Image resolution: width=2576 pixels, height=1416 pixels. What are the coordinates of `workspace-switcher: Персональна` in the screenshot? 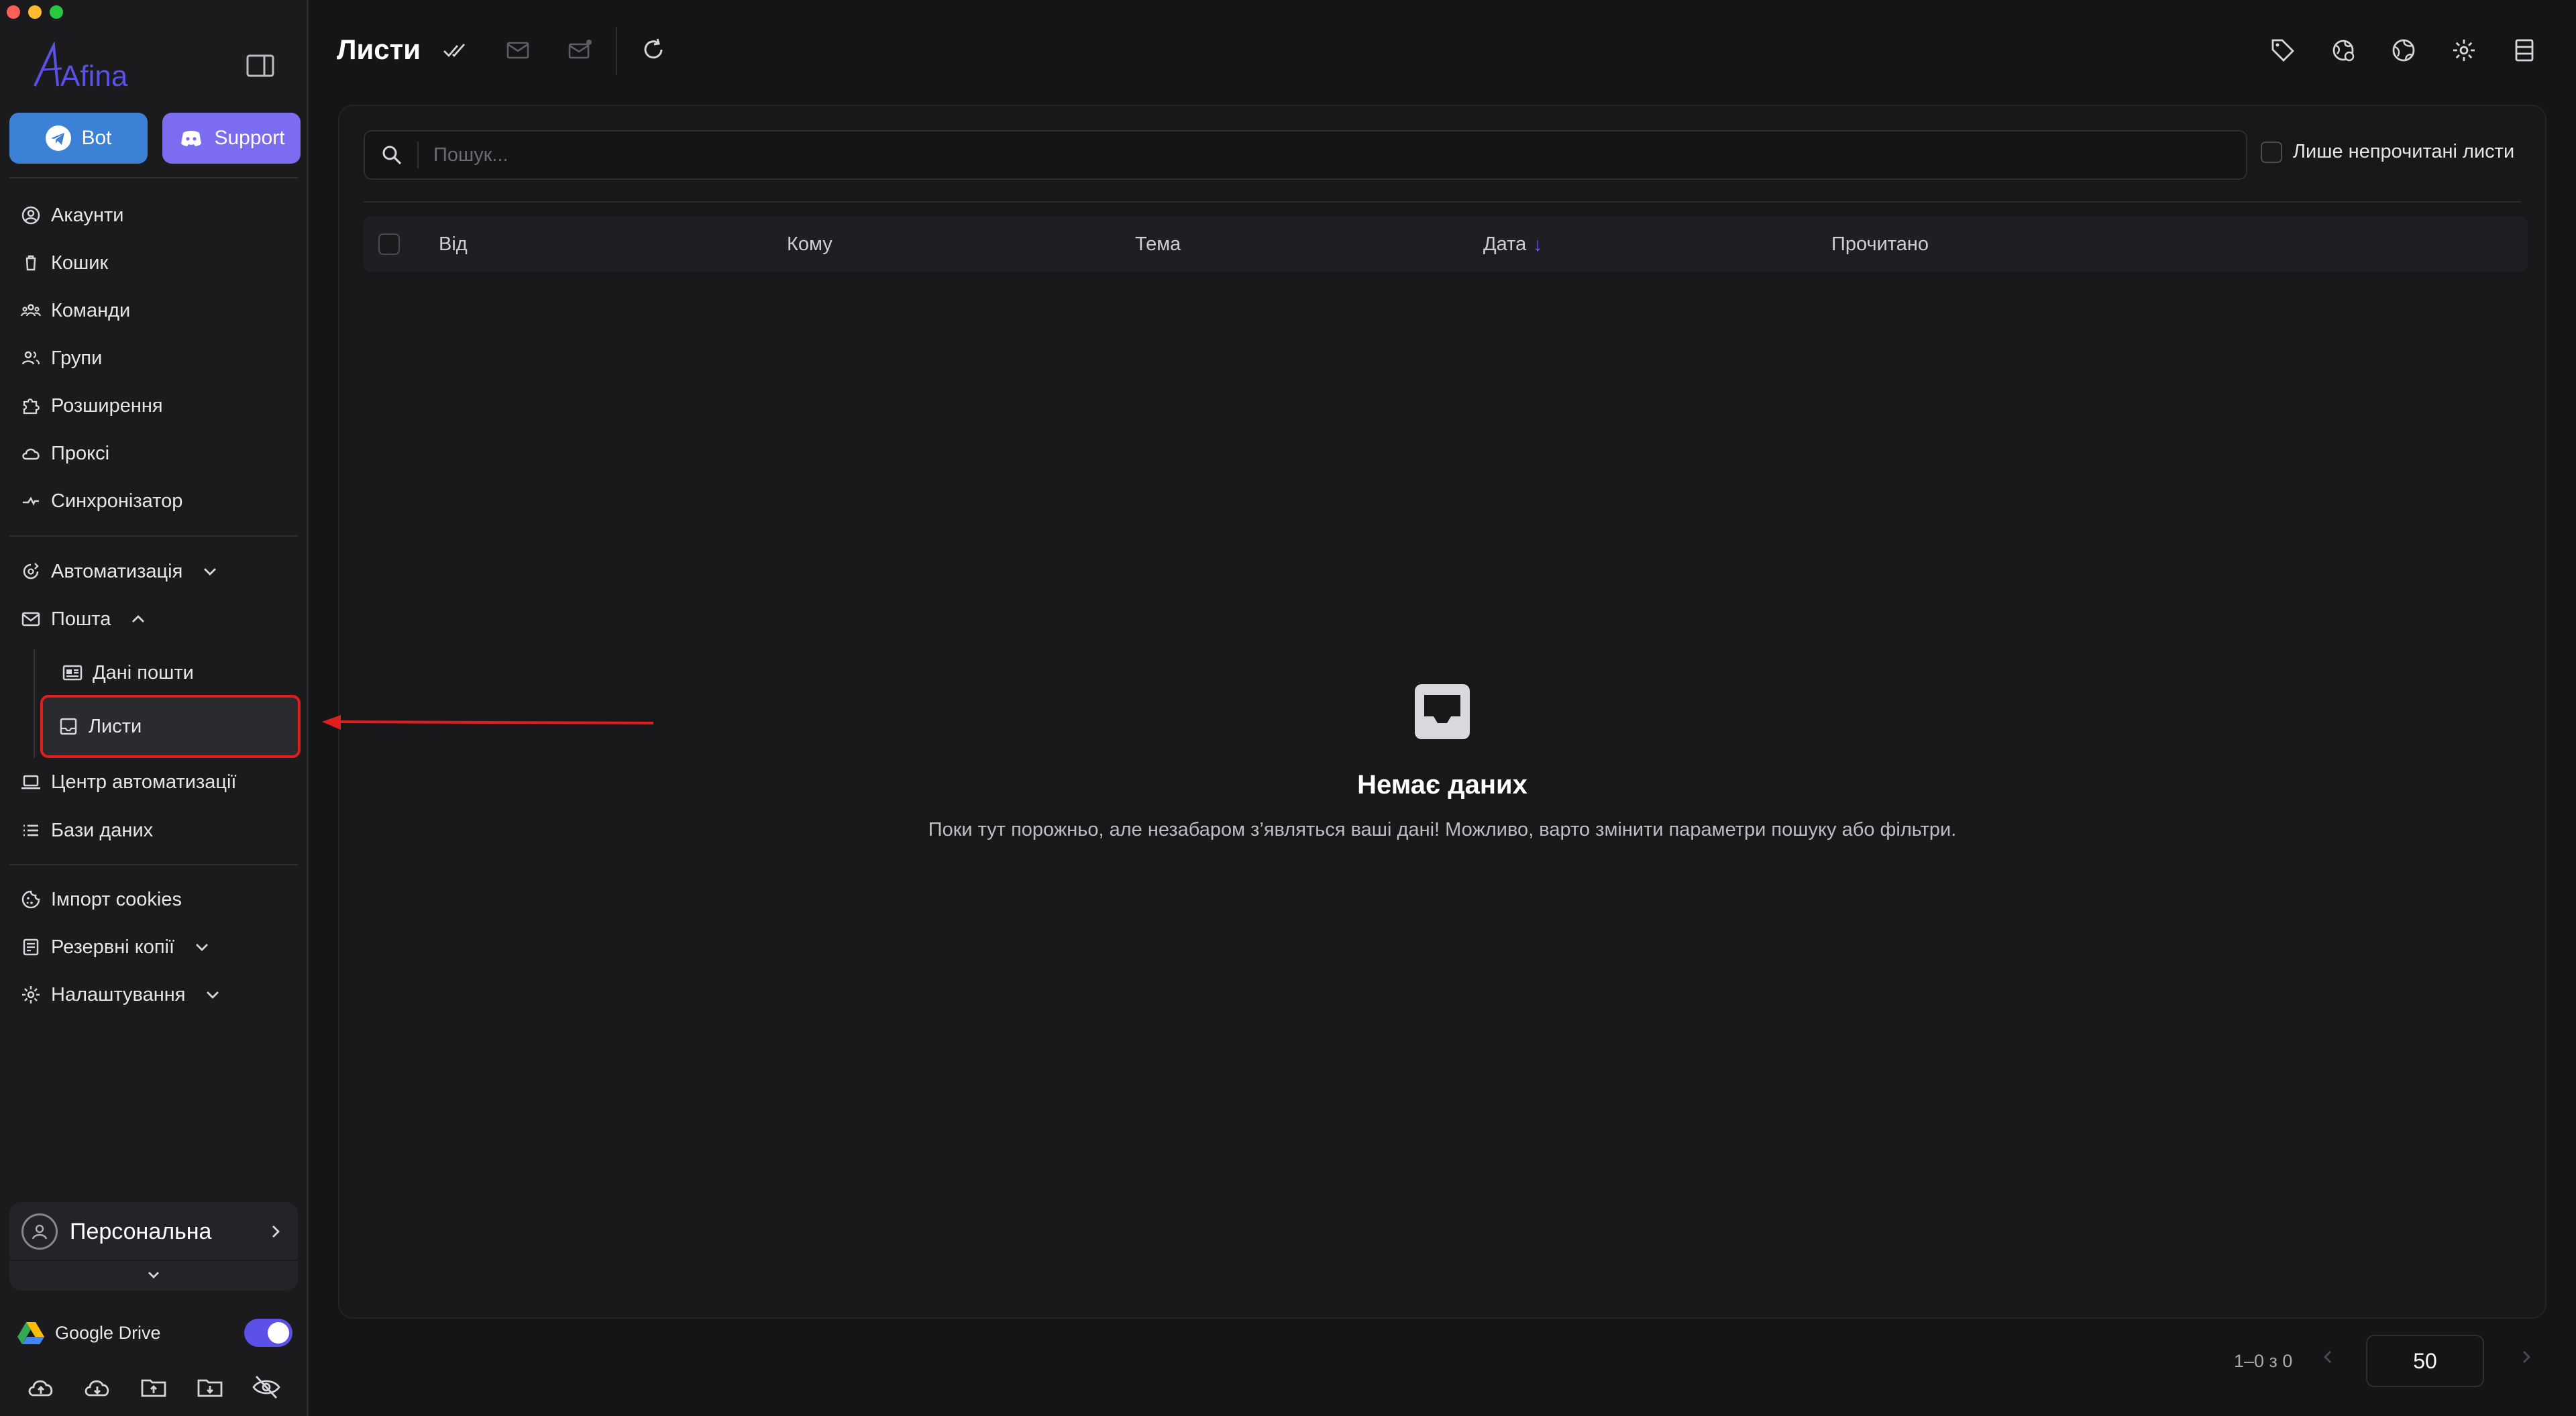 It's located at (153, 1246).